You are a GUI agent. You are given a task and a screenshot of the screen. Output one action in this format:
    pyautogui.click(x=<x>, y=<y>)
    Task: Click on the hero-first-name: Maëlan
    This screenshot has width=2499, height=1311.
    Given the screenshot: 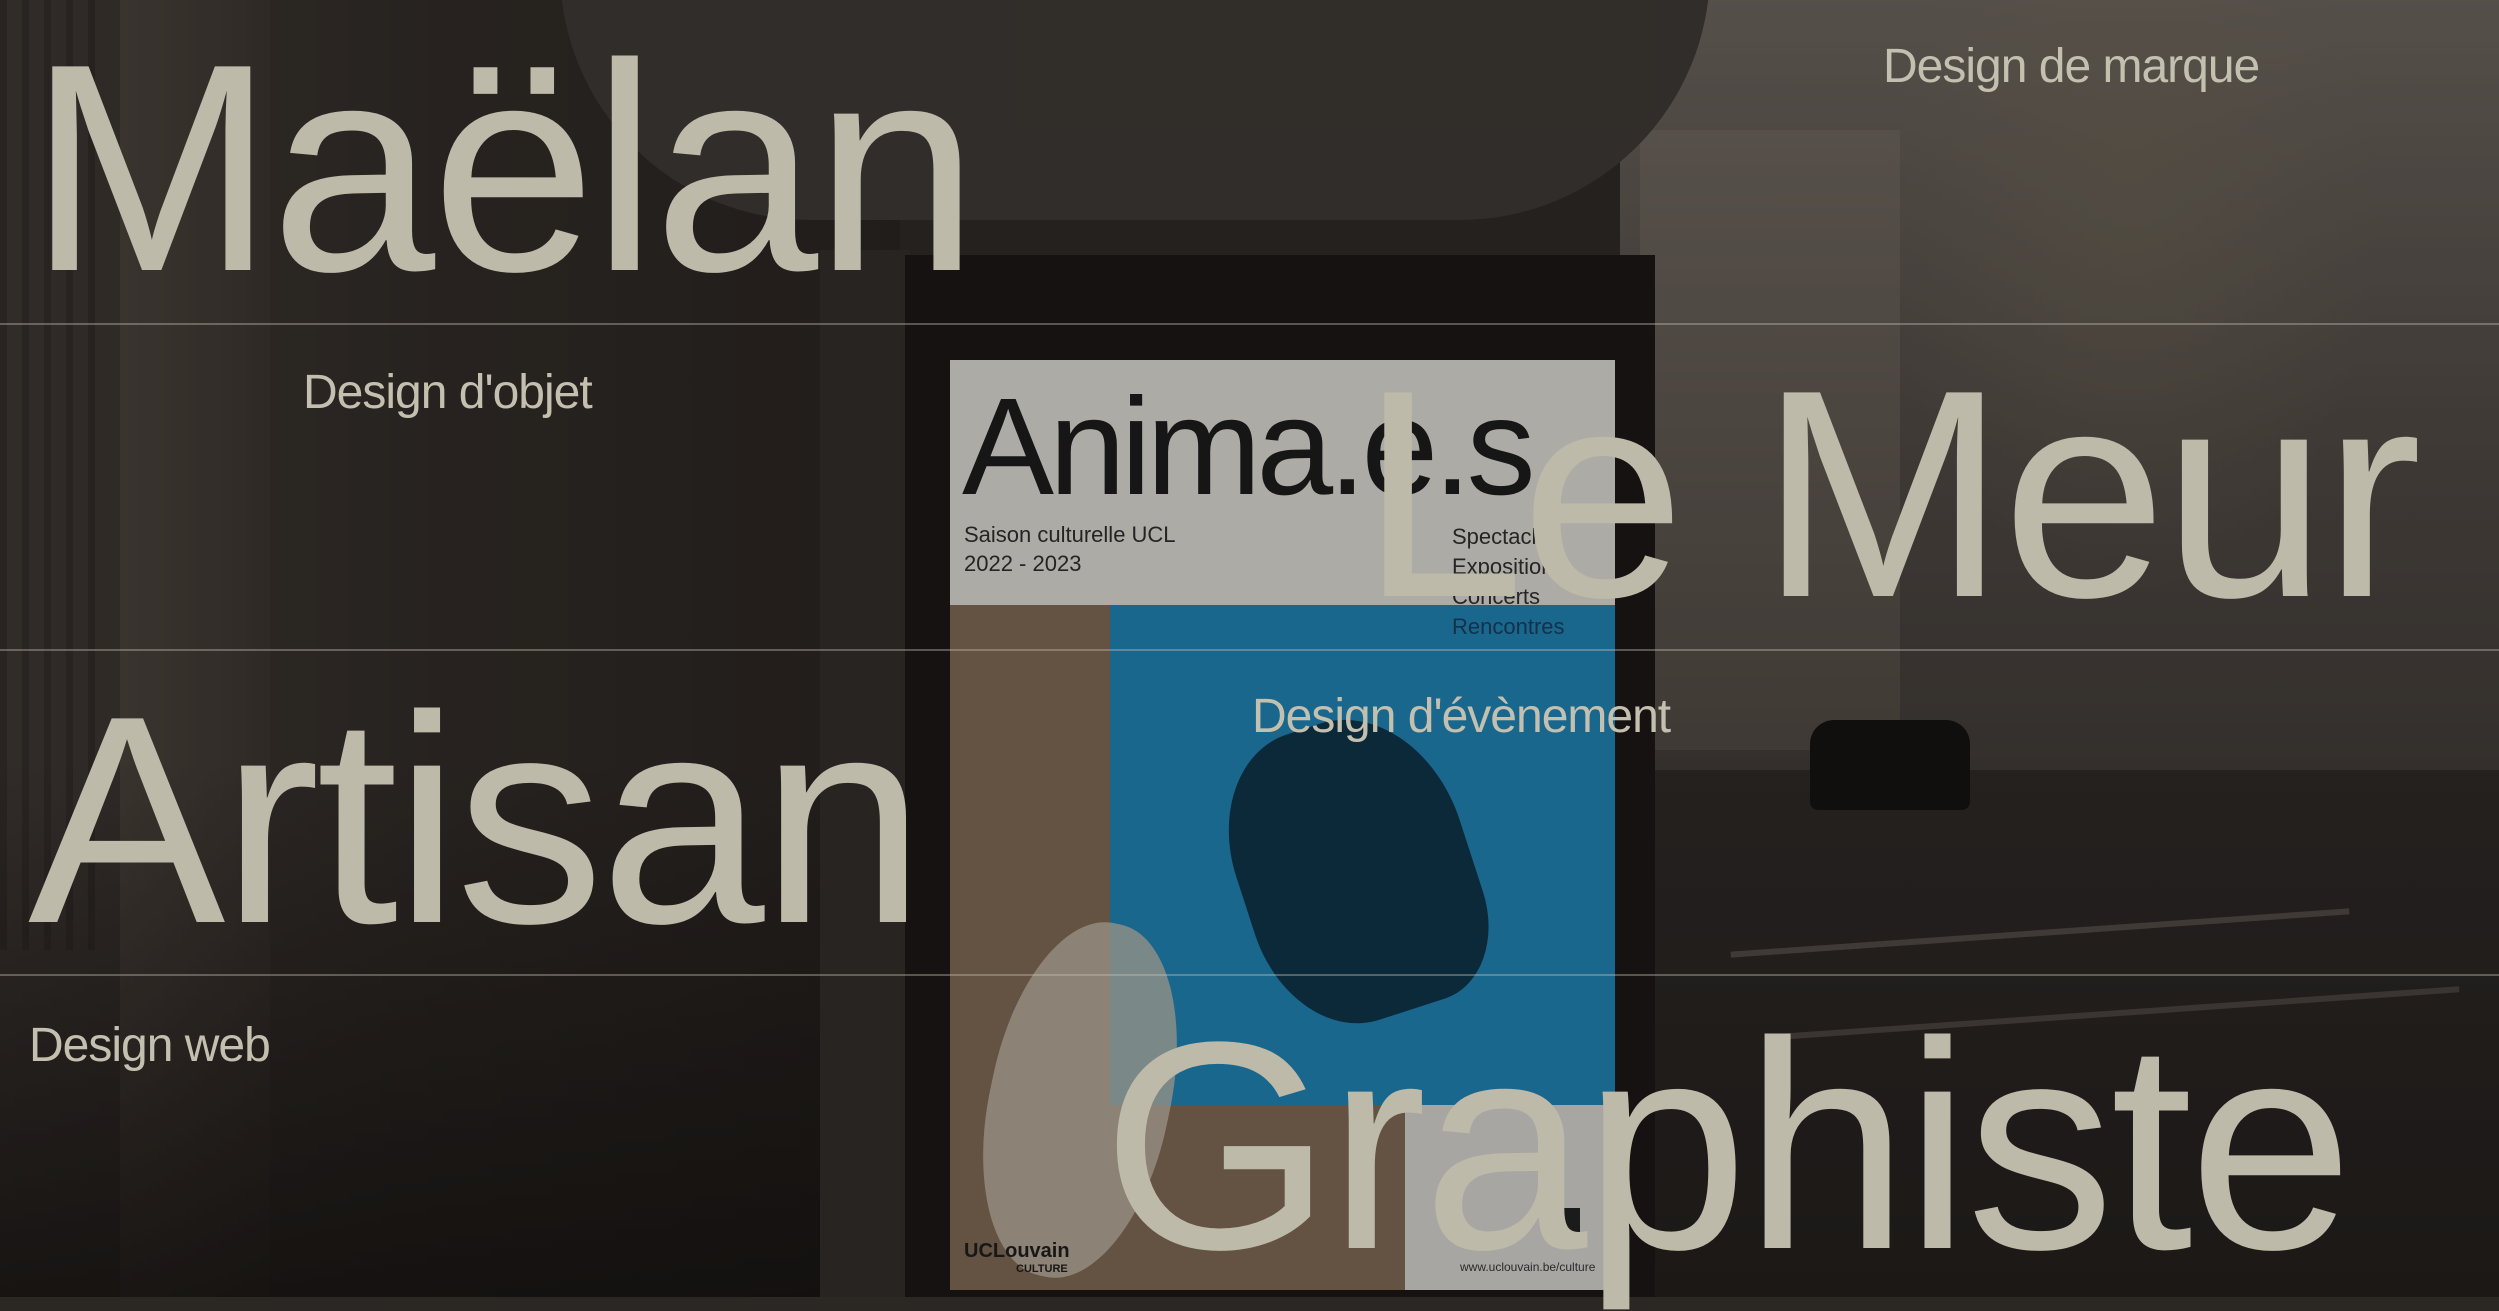 What is the action you would take?
    pyautogui.click(x=503, y=167)
    